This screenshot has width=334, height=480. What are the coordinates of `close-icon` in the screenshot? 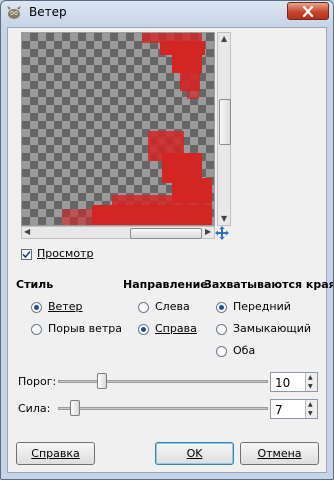 It's located at (308, 11).